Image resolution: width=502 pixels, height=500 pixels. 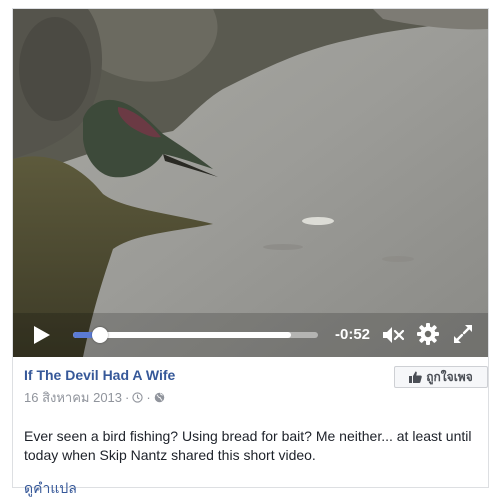 What do you see at coordinates (99, 335) in the screenshot?
I see `progress-scrubber` at bounding box center [99, 335].